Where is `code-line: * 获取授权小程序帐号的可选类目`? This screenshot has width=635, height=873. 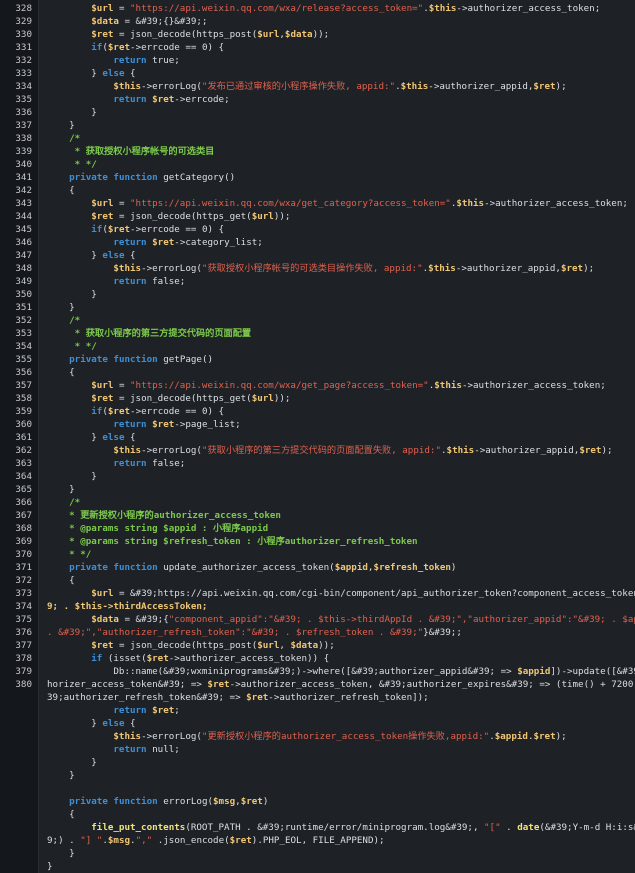 code-line: * 获取授权小程序帐号的可选类目 is located at coordinates (131, 151).